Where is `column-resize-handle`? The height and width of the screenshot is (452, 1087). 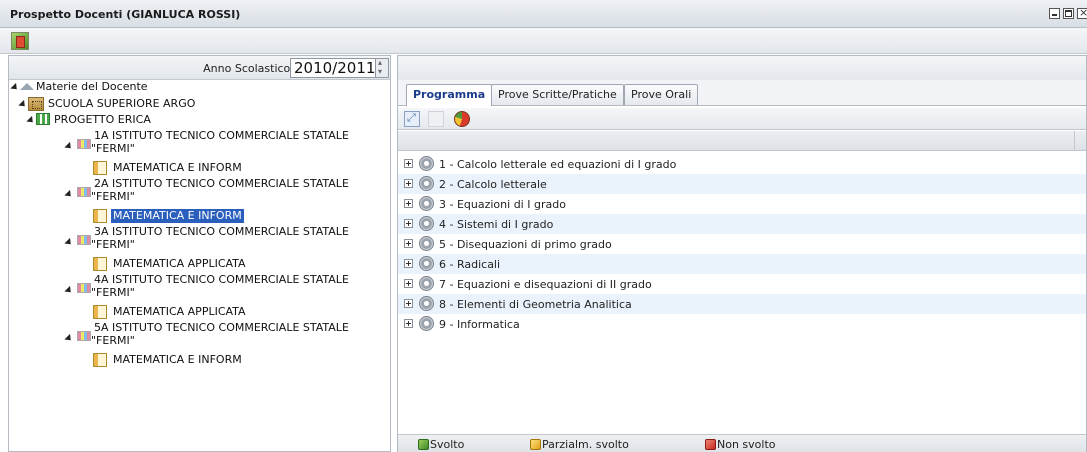
column-resize-handle is located at coordinates (1080, 141).